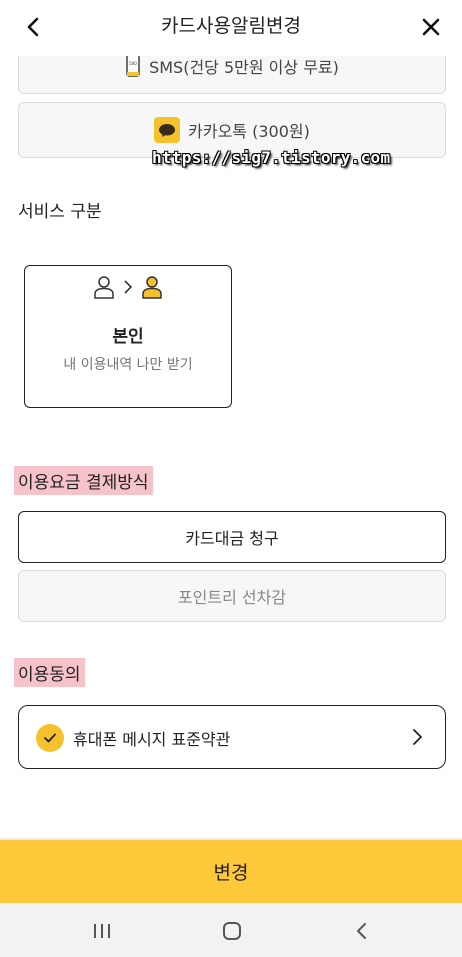 The width and height of the screenshot is (462, 957). What do you see at coordinates (50, 738) in the screenshot?
I see `check-icon` at bounding box center [50, 738].